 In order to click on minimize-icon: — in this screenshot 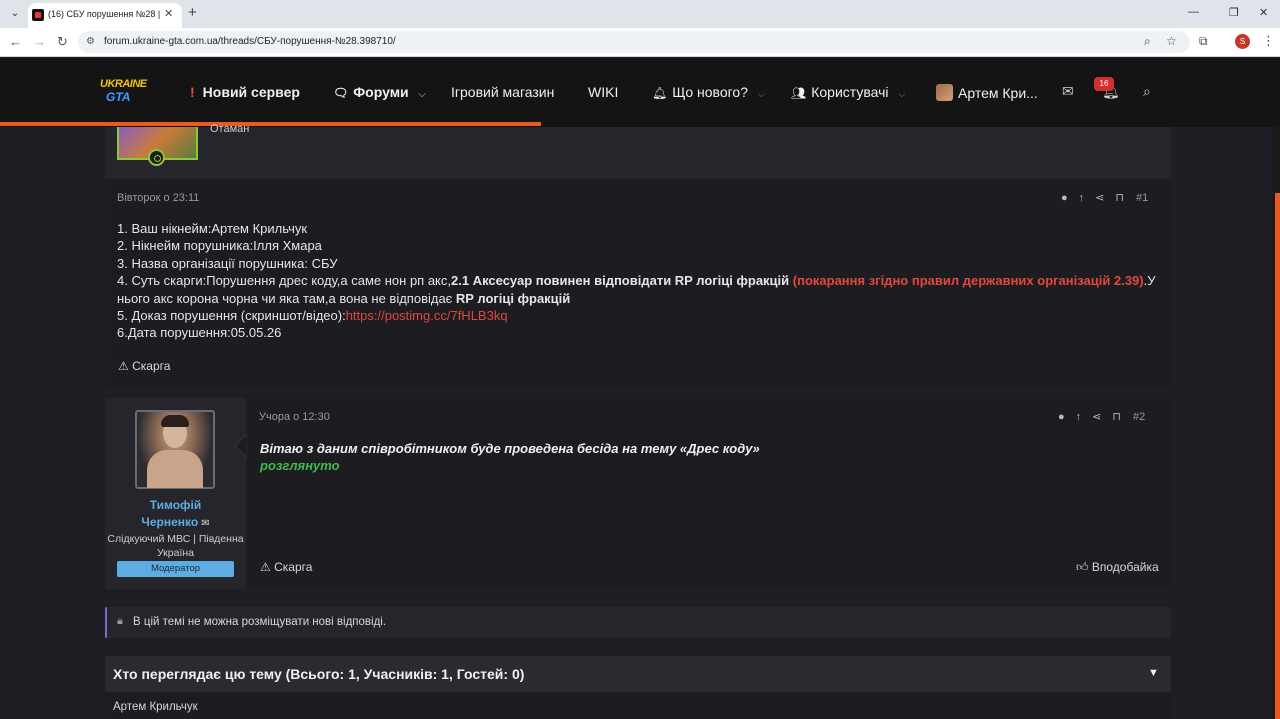, I will do `click(1193, 12)`.